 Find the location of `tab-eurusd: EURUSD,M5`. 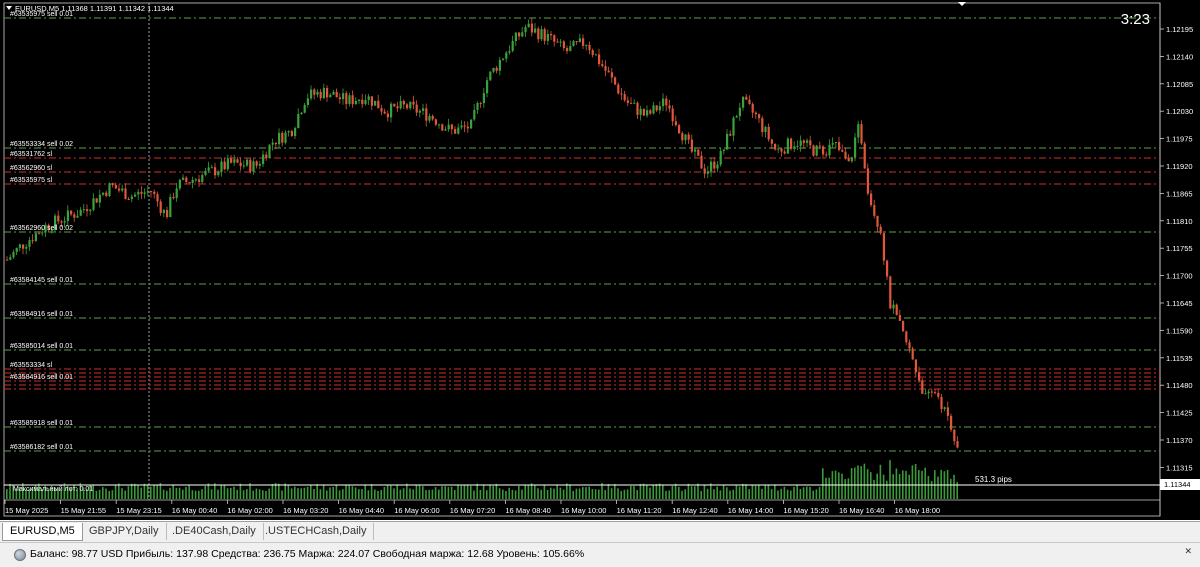

tab-eurusd: EURUSD,M5 is located at coordinates (42, 532).